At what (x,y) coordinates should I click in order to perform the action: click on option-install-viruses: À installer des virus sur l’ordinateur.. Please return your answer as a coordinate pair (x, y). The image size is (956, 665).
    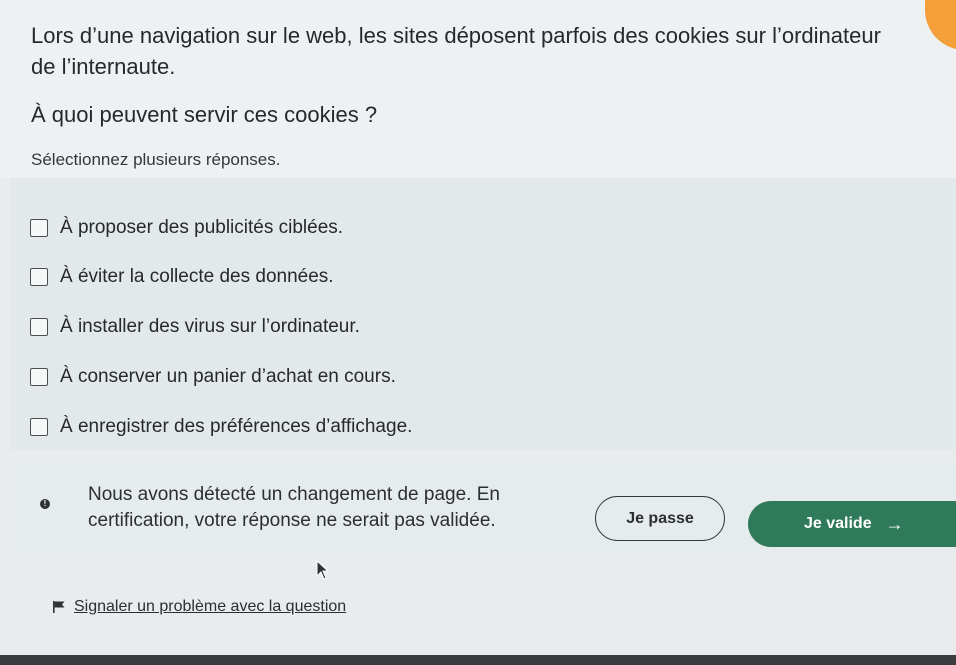
    Looking at the image, I should click on (195, 327).